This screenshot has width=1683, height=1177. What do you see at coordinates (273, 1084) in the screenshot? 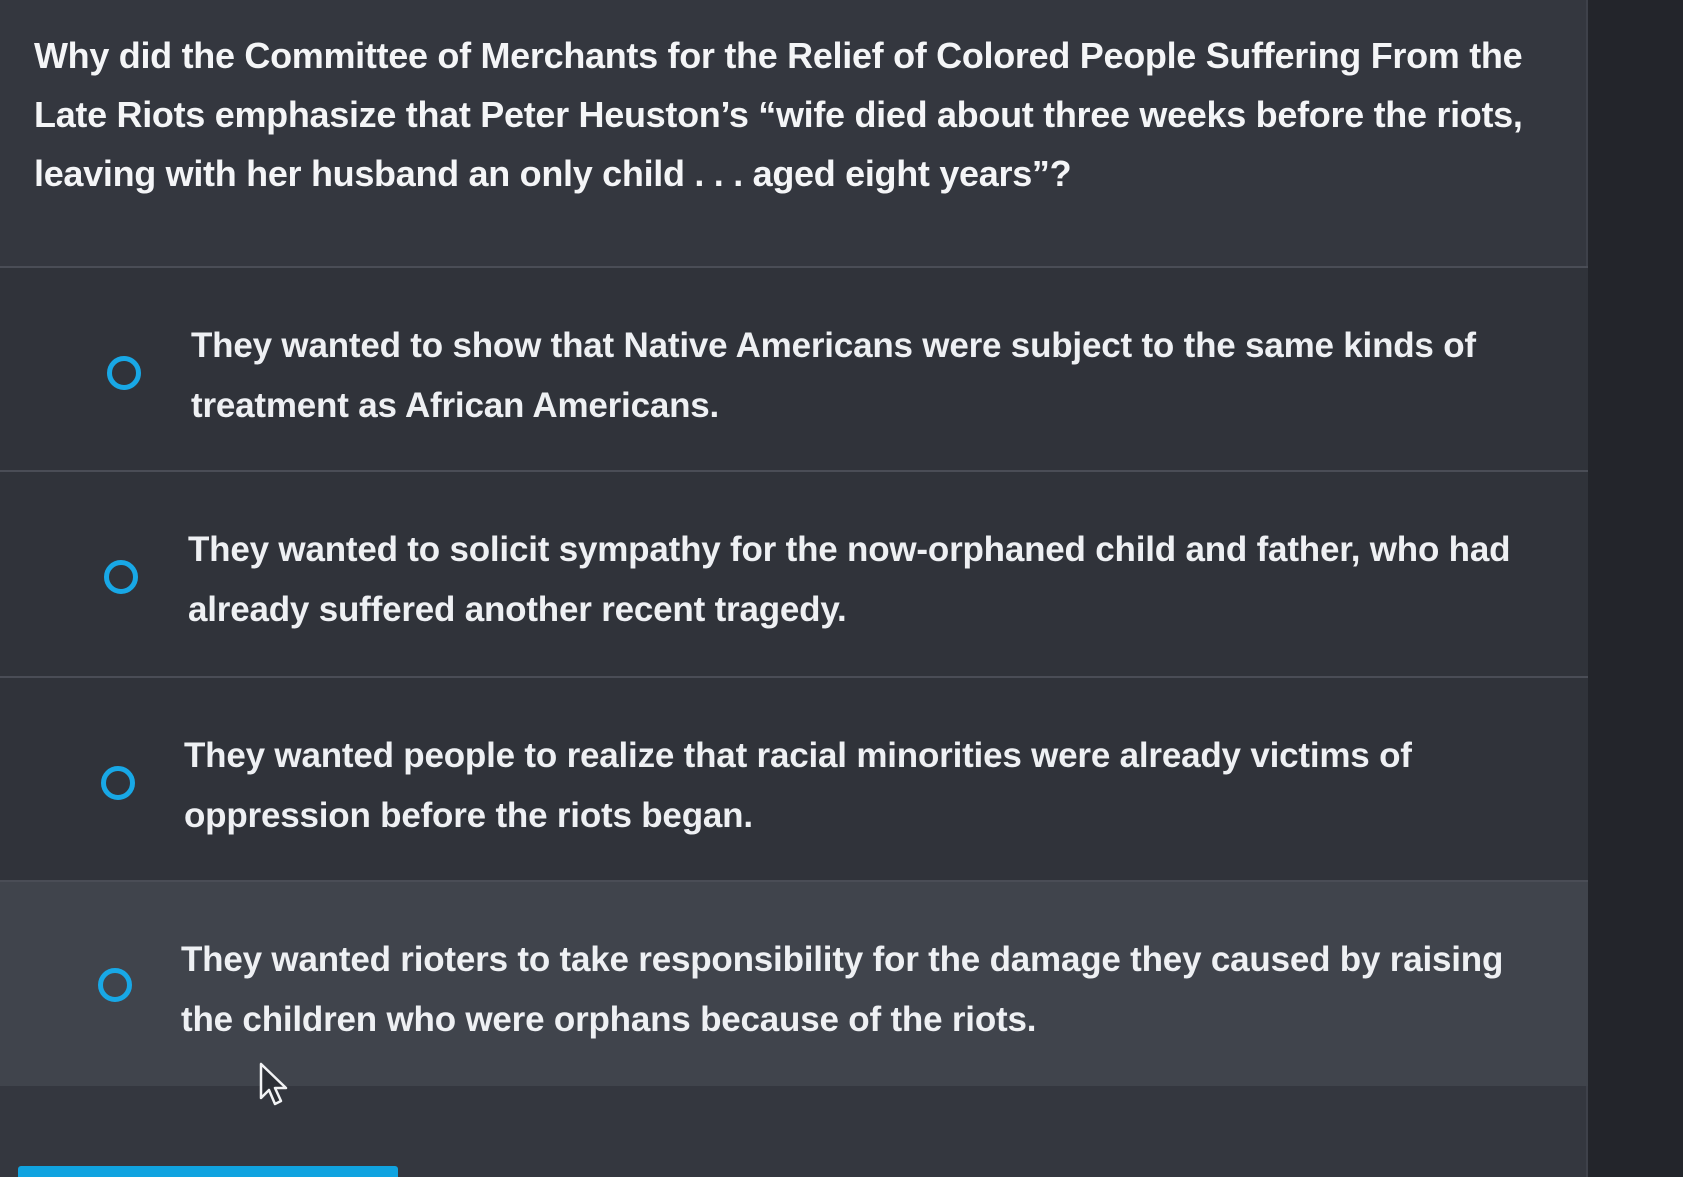
I see `mouse-pointer-icon` at bounding box center [273, 1084].